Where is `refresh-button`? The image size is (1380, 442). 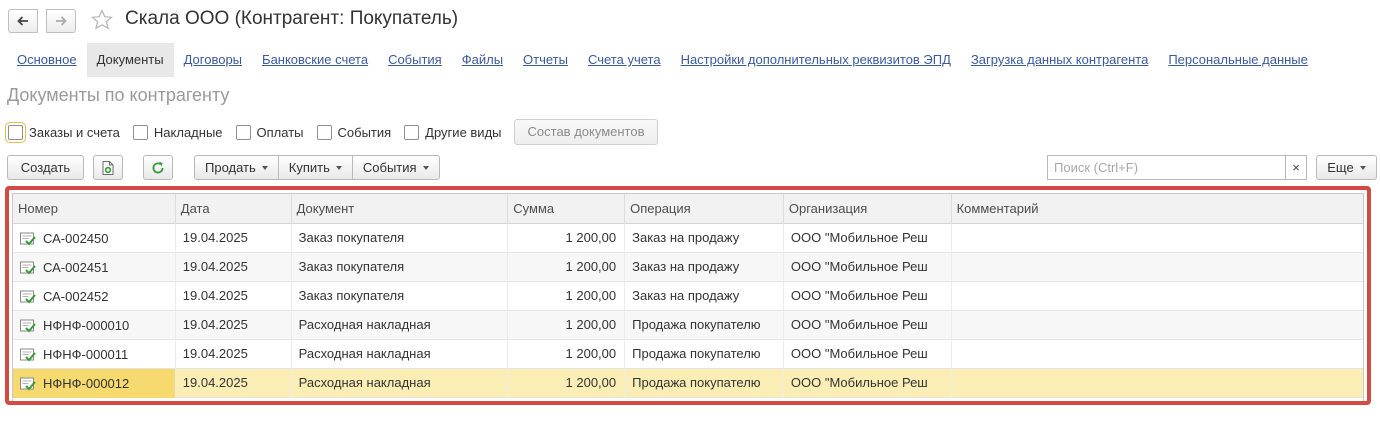 refresh-button is located at coordinates (158, 167).